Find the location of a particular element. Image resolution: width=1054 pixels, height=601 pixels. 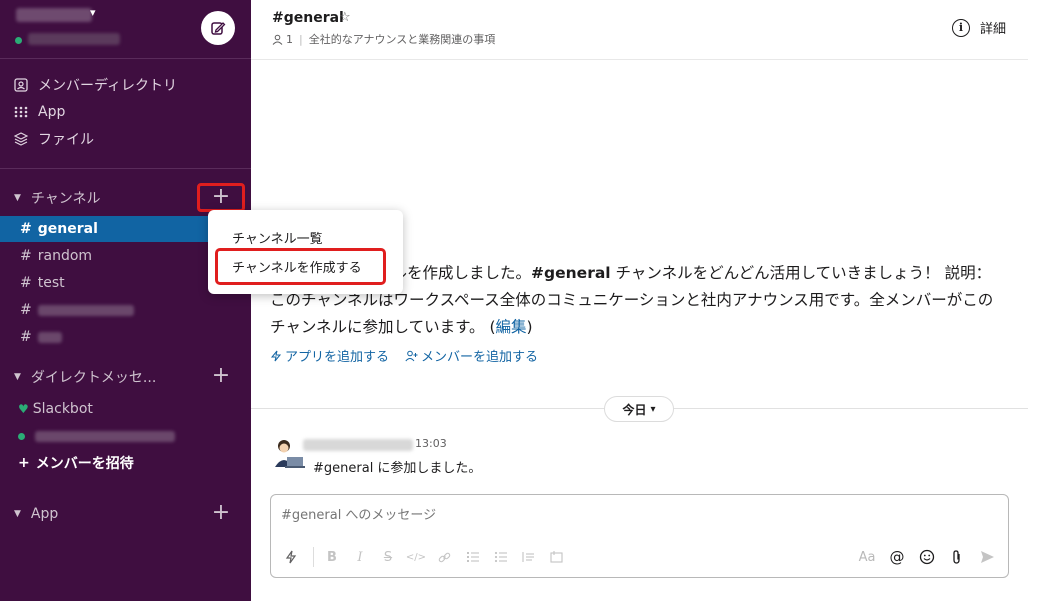

composer-actions: Aa @ is located at coordinates (923, 557).